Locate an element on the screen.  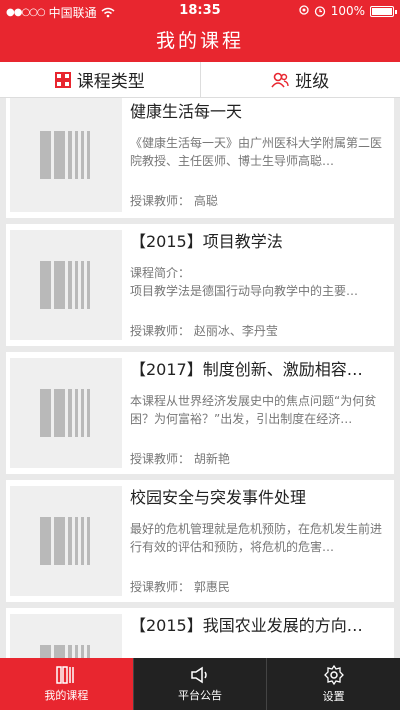
tab-bar: 课程类型 班级 is located at coordinates (200, 80).